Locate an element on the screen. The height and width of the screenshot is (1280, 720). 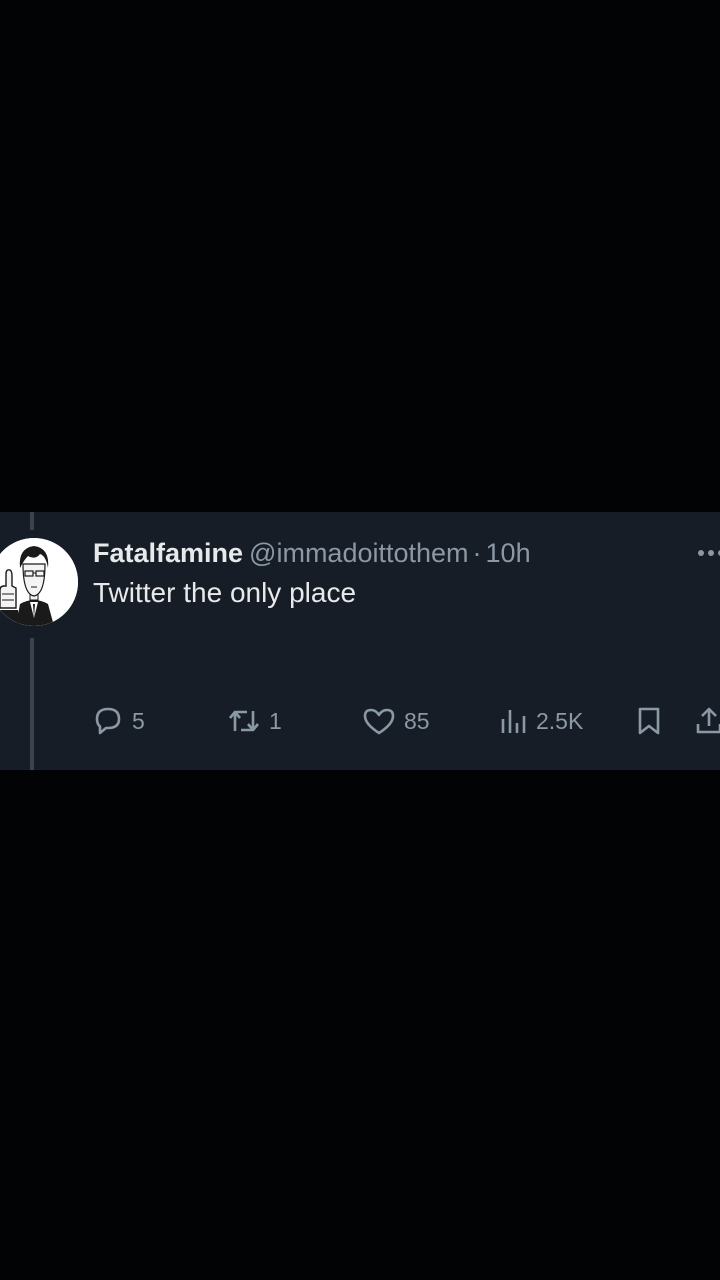
bookmark-button is located at coordinates (649, 721).